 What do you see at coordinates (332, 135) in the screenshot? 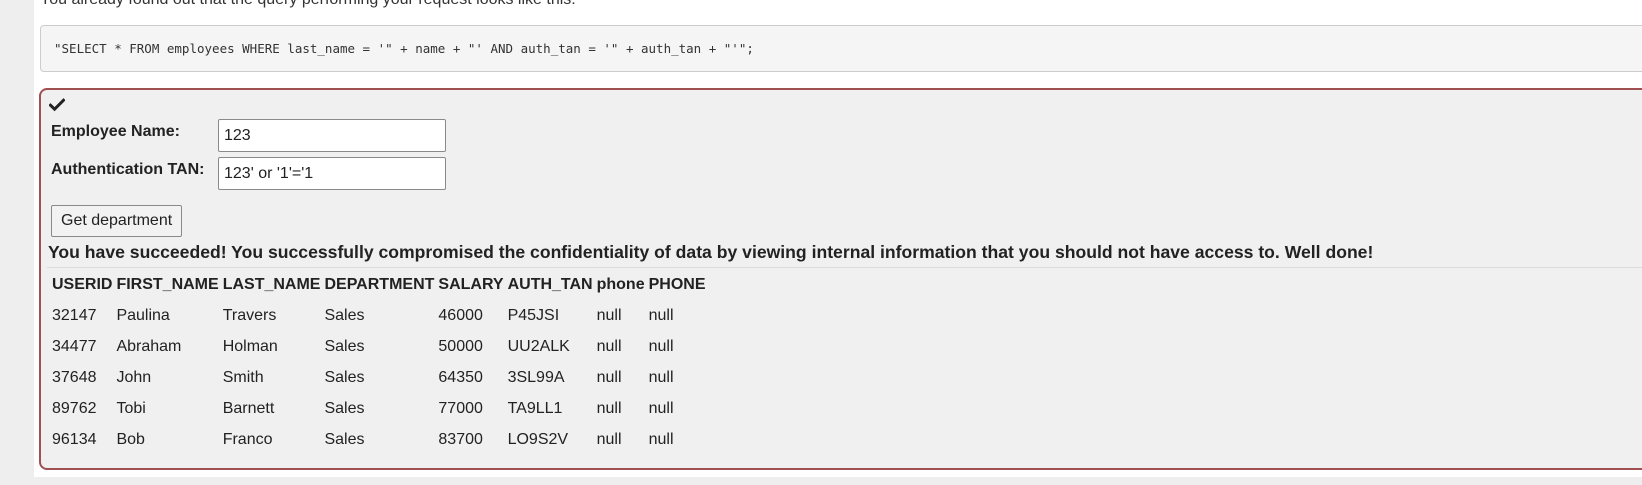
I see `employee-name-input` at bounding box center [332, 135].